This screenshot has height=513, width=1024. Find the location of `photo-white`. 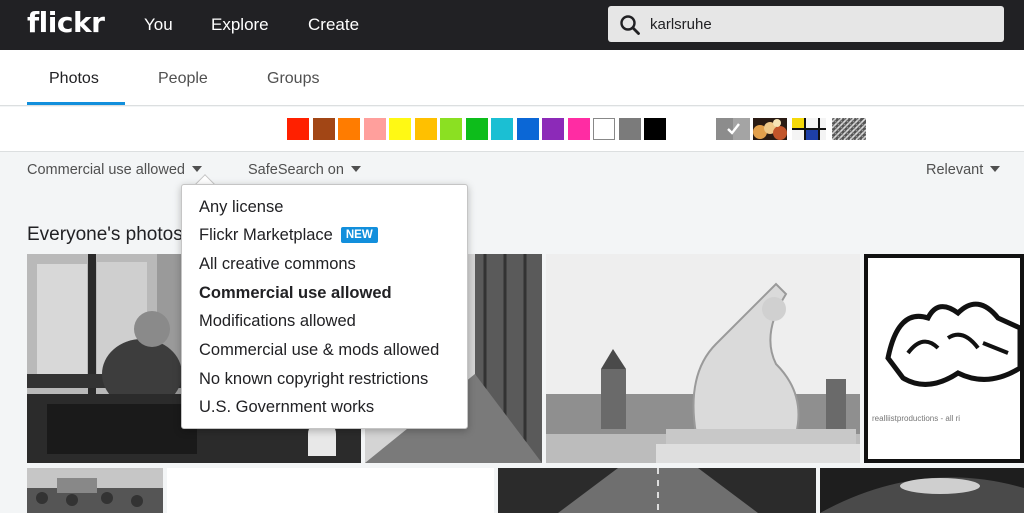

photo-white is located at coordinates (330, 490).